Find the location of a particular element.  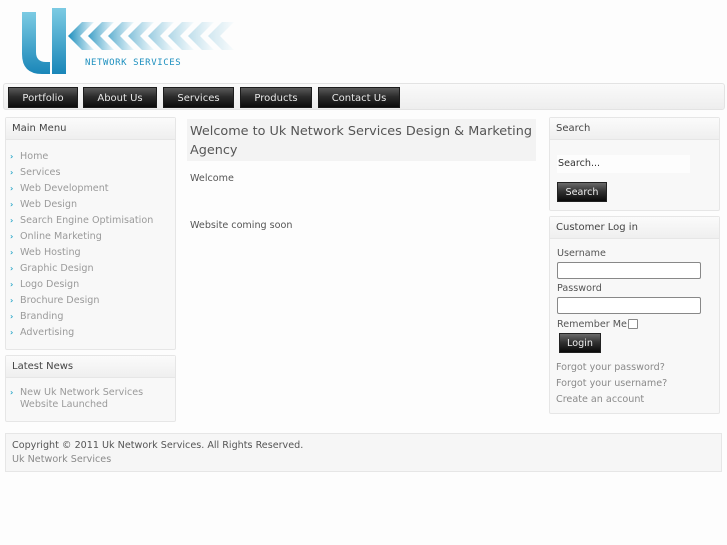

menu-item-label: Web Development is located at coordinates (64, 188).